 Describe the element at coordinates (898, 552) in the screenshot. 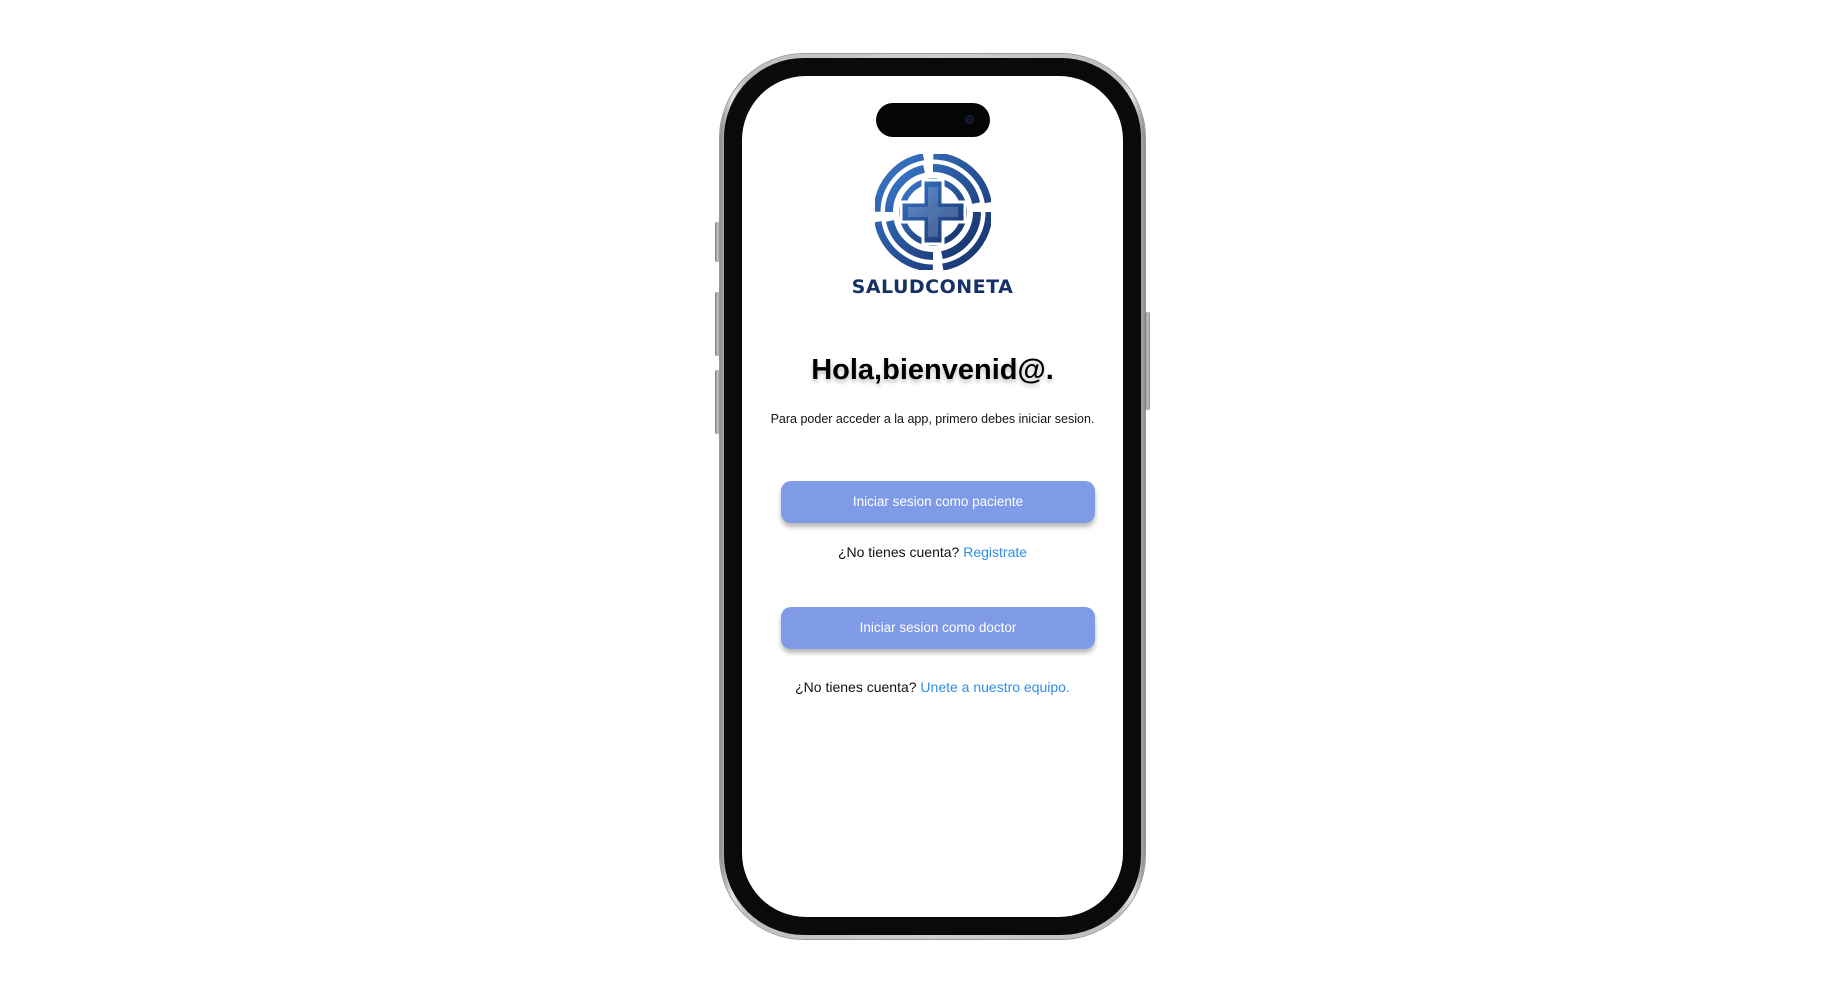

I see `patient-no-account-text: ¿No tienes cuenta?` at that location.